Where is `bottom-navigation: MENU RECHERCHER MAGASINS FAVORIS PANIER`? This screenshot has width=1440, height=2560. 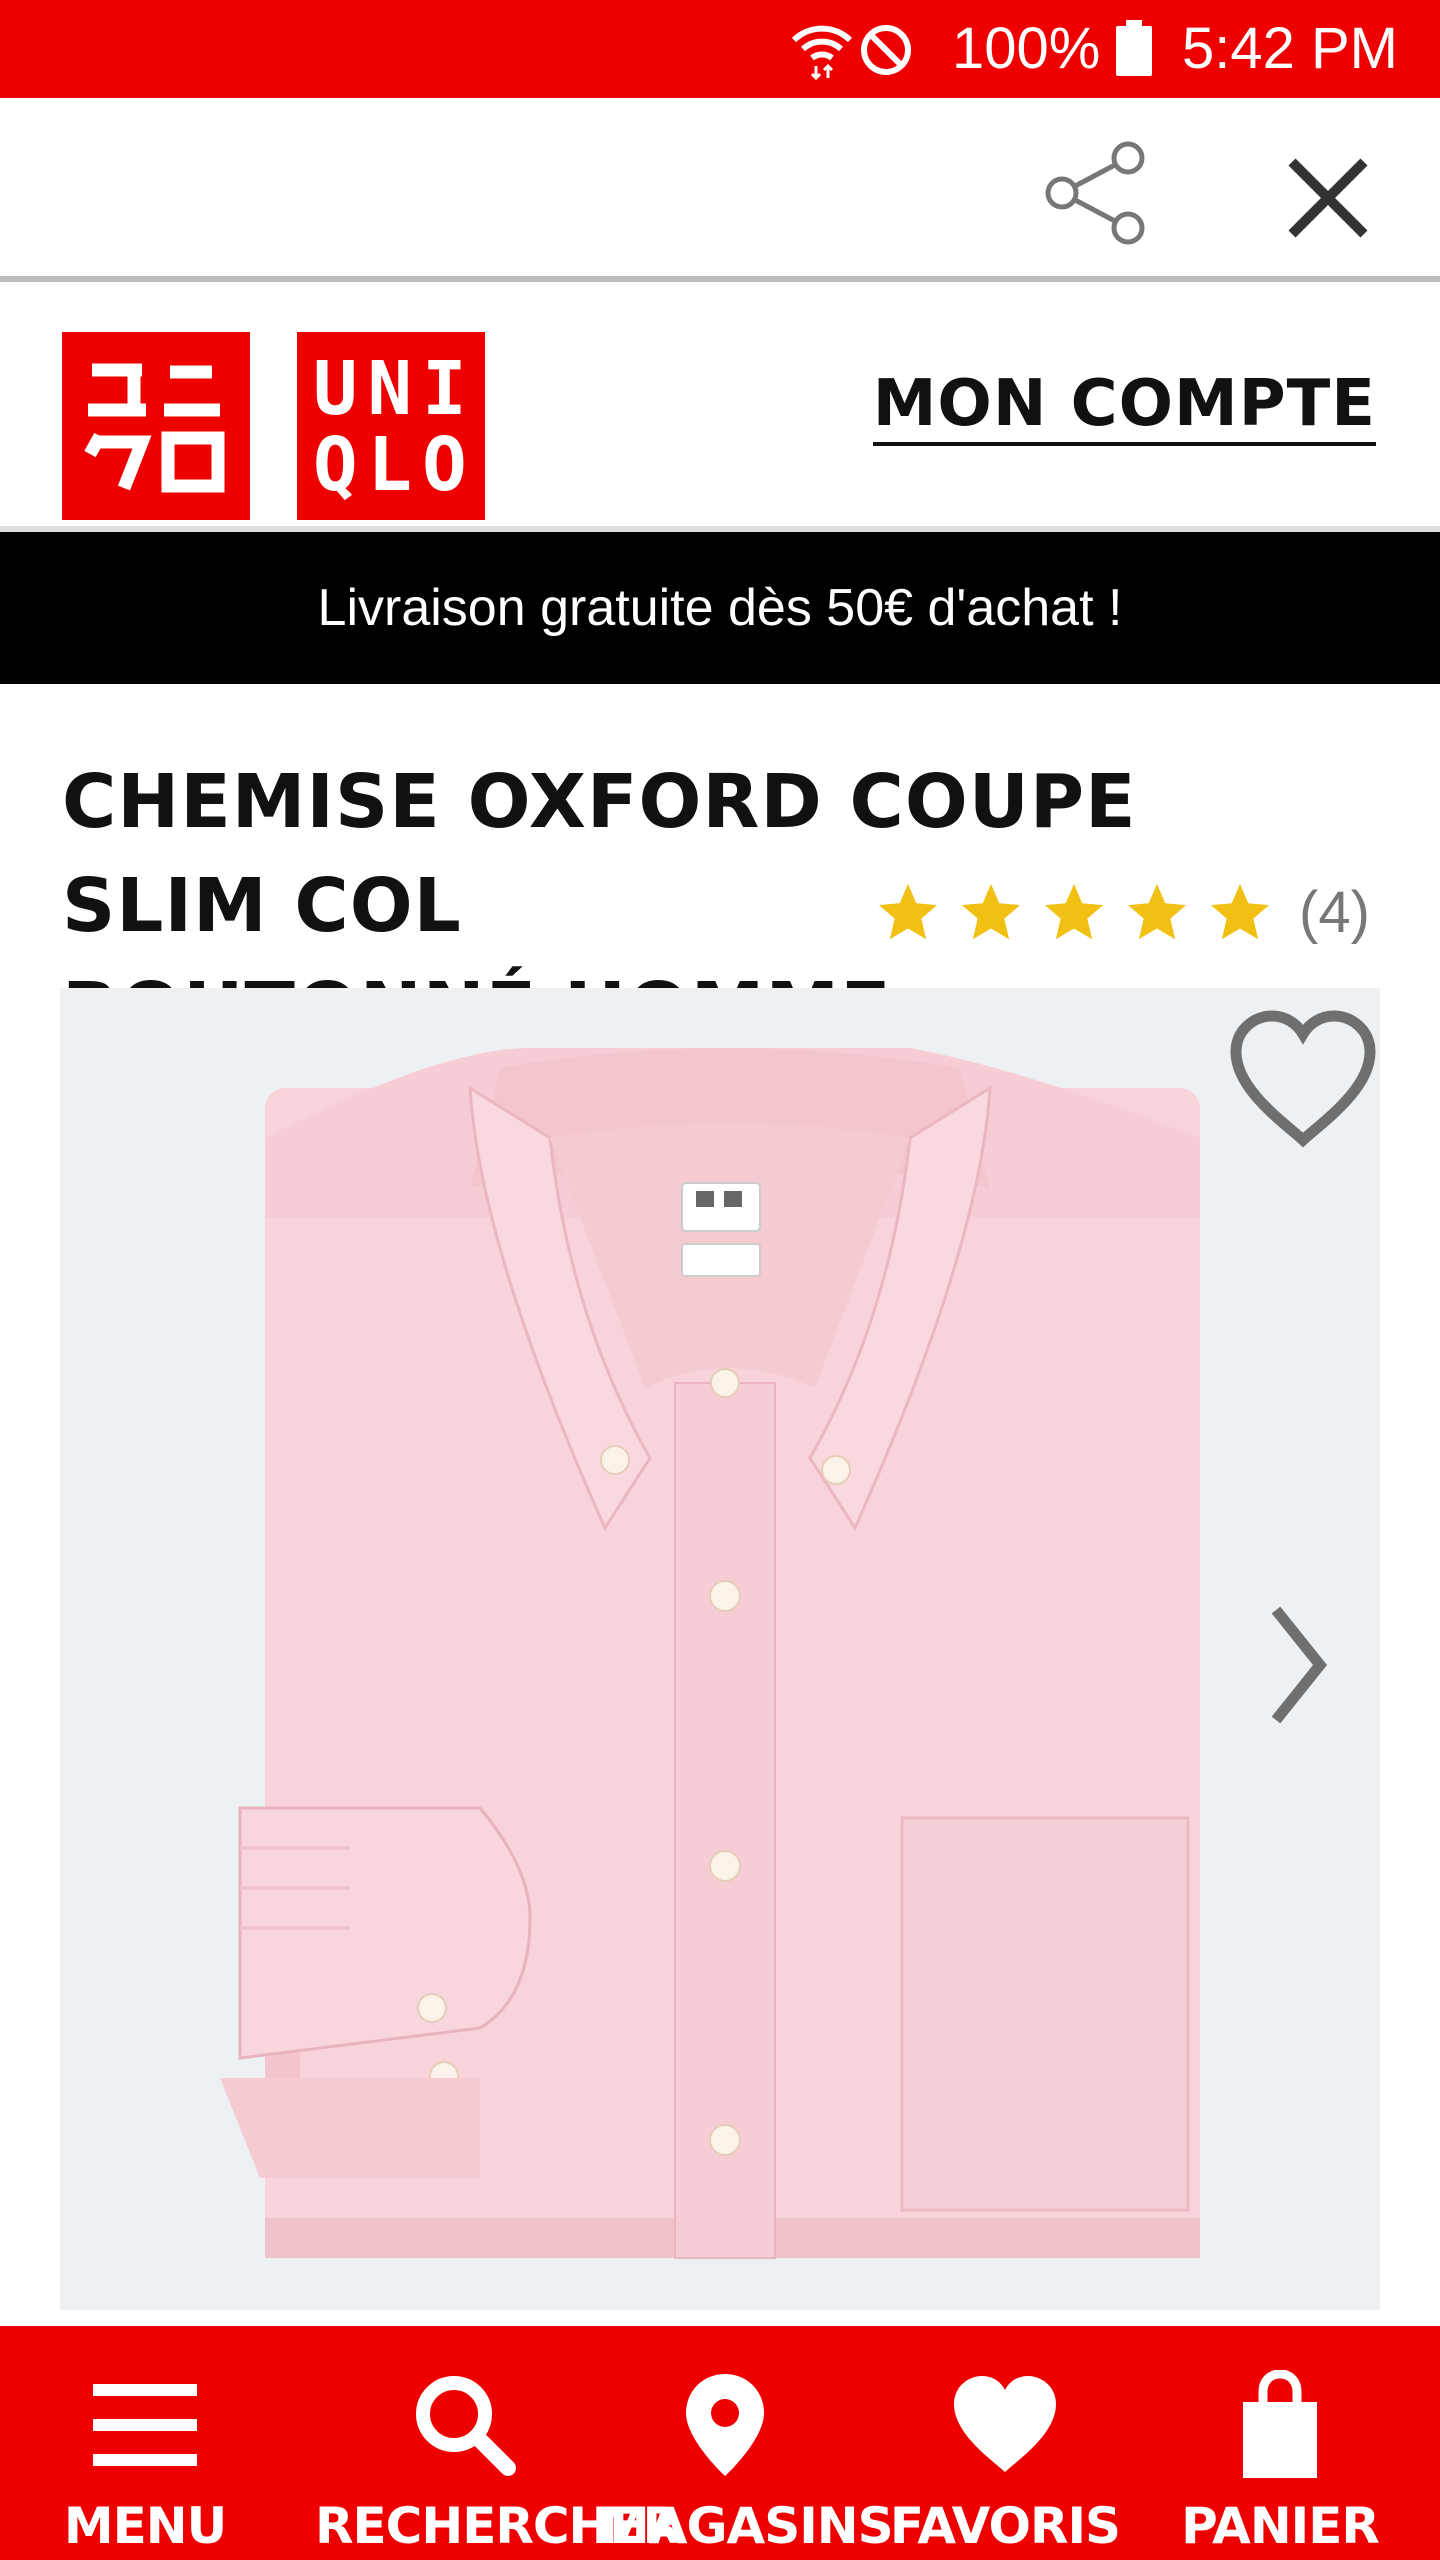 bottom-navigation: MENU RECHERCHER MAGASINS FAVORIS PANIER is located at coordinates (720, 2443).